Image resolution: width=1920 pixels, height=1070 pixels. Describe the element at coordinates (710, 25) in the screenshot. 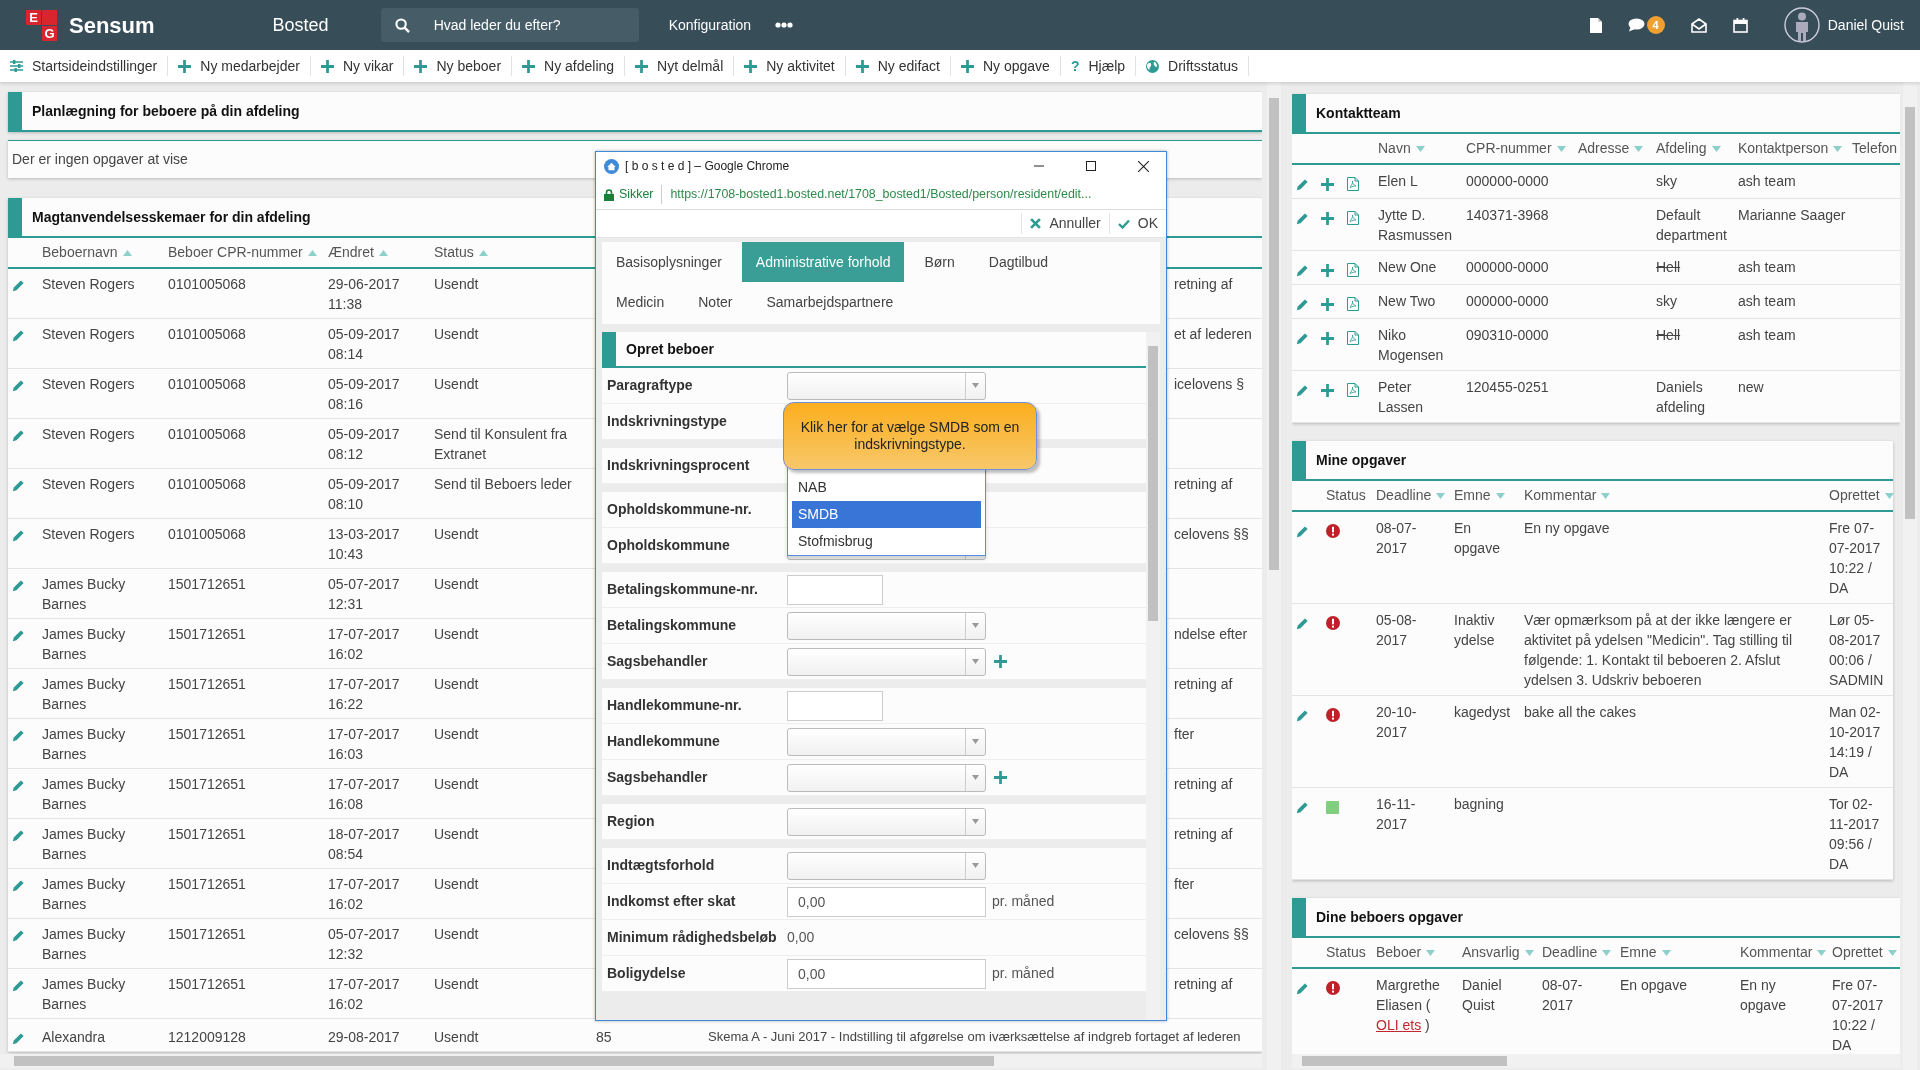

I see `menu-link: Konfiguration` at that location.